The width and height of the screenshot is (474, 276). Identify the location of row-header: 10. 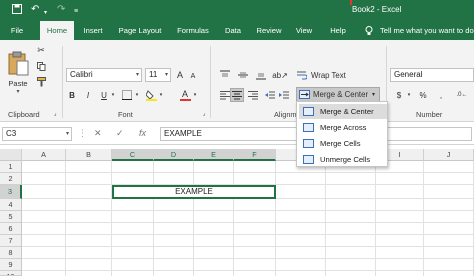
(11, 273).